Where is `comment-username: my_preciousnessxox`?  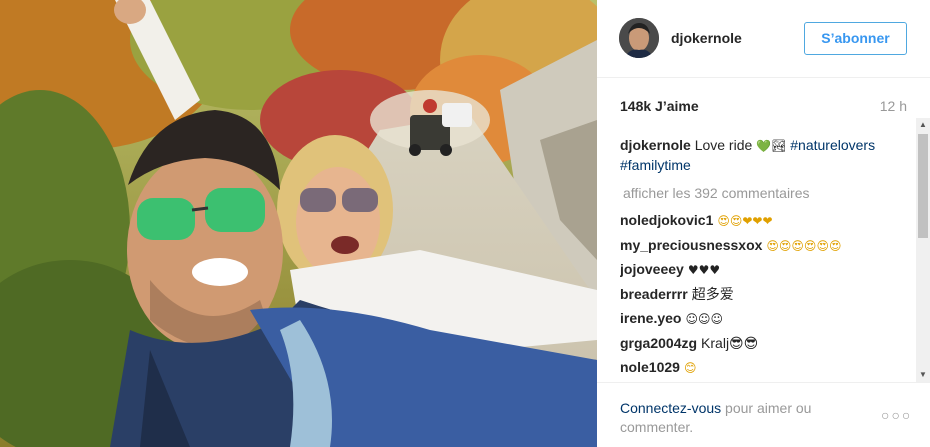 comment-username: my_preciousnessxox is located at coordinates (691, 245).